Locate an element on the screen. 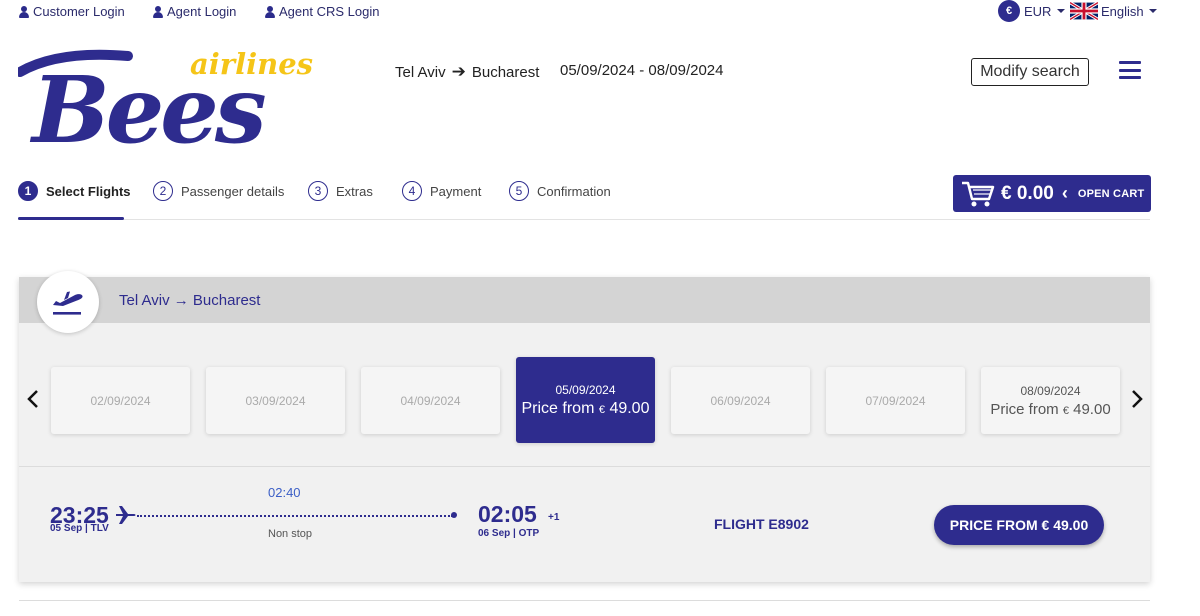 This screenshot has width=1200, height=616. date-option-selected: 05/09/2024 Price from € 49.00 is located at coordinates (585, 400).